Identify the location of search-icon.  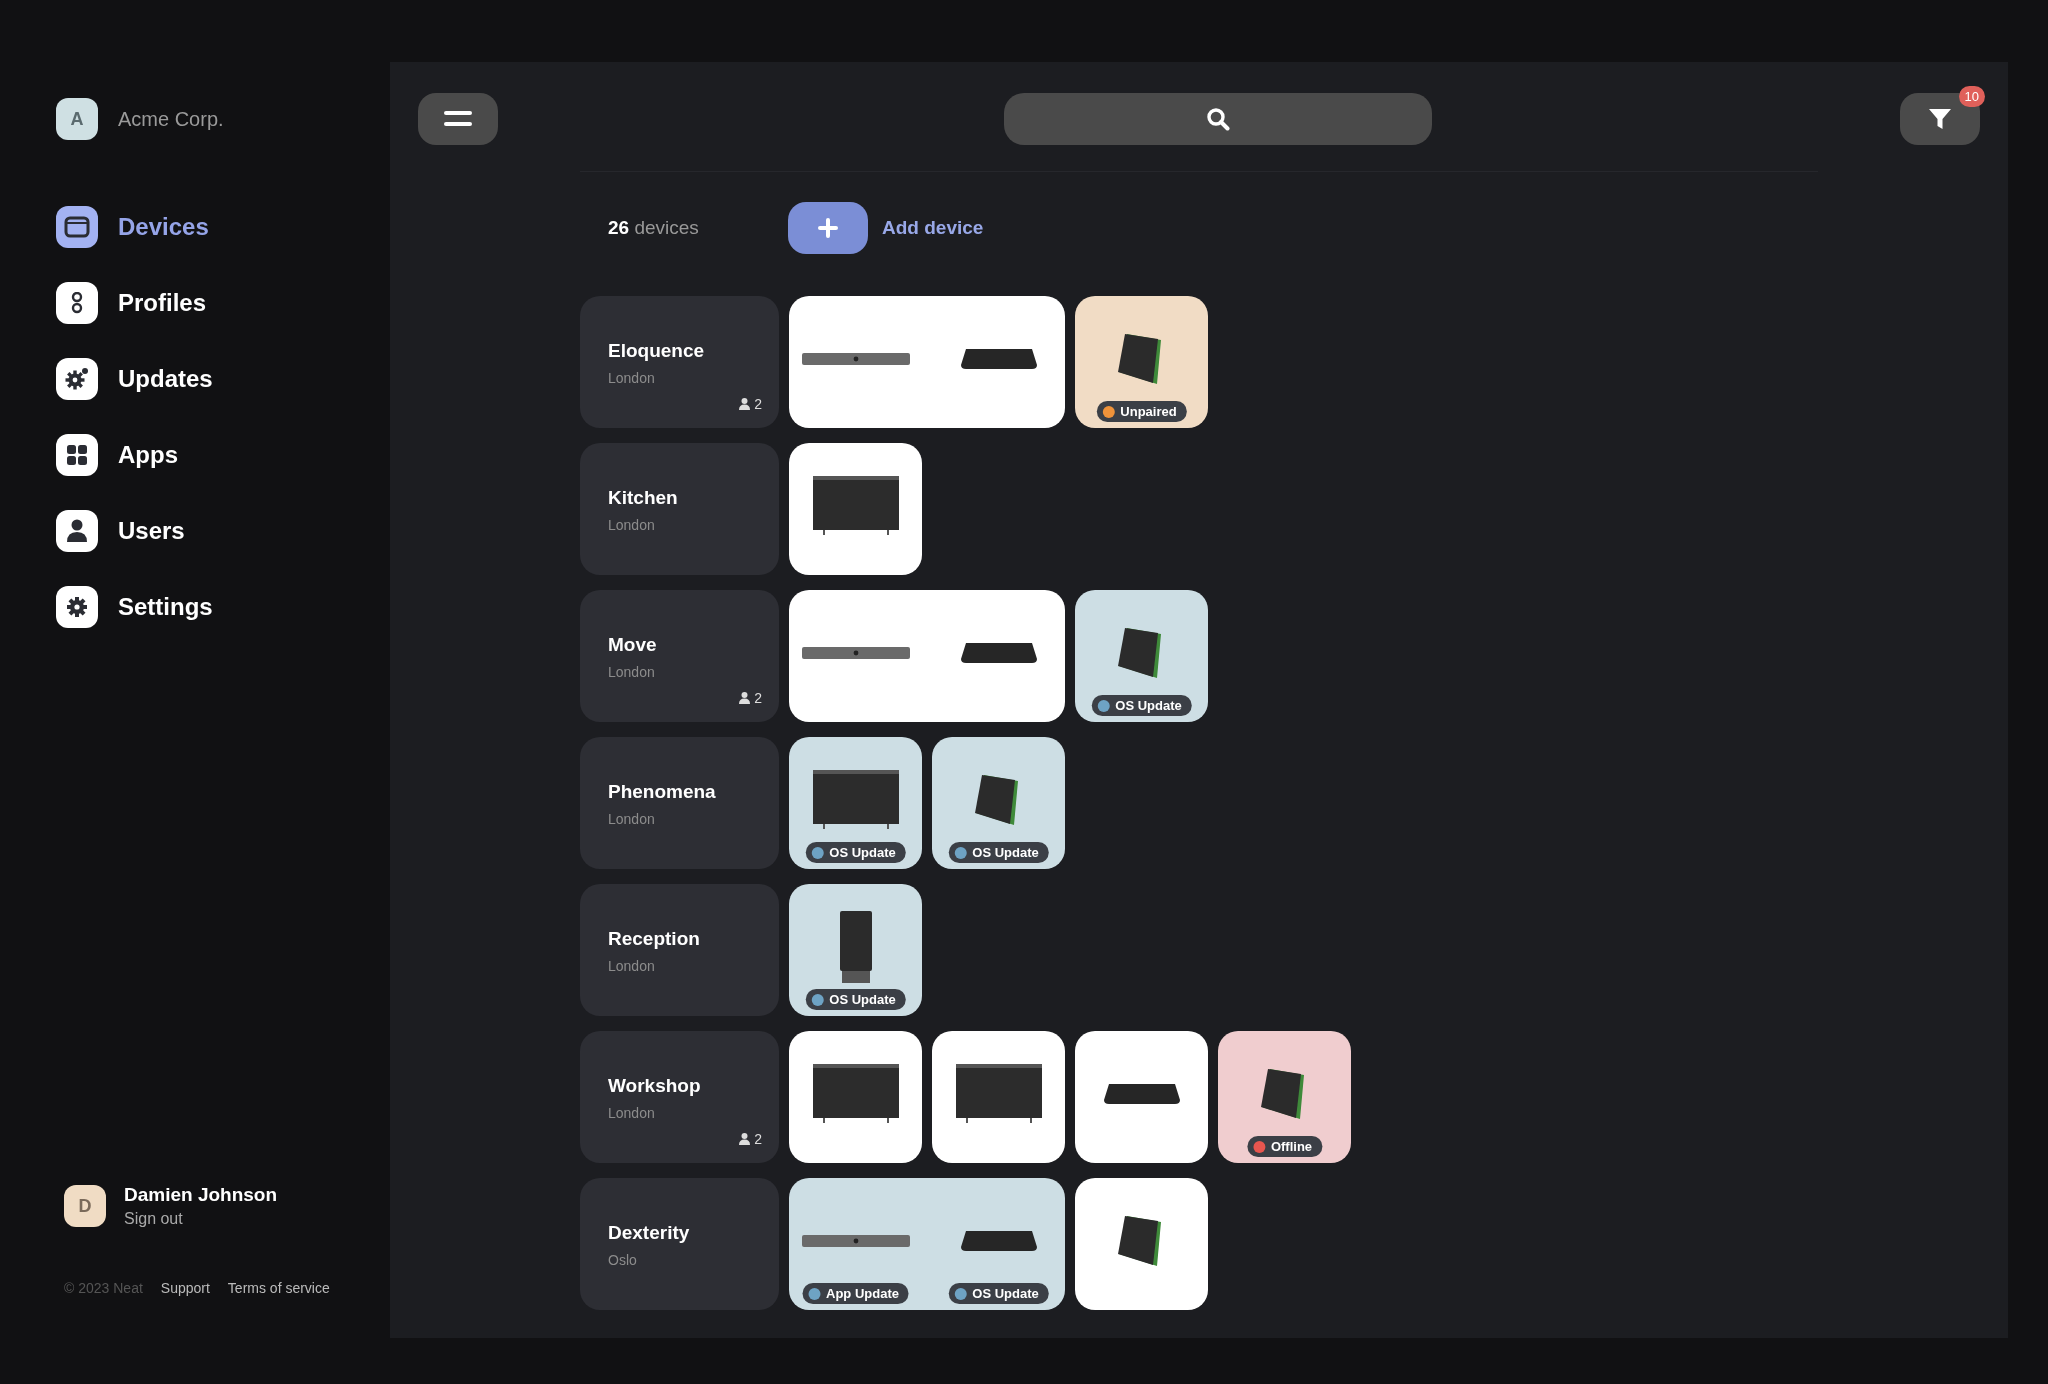
(1218, 119).